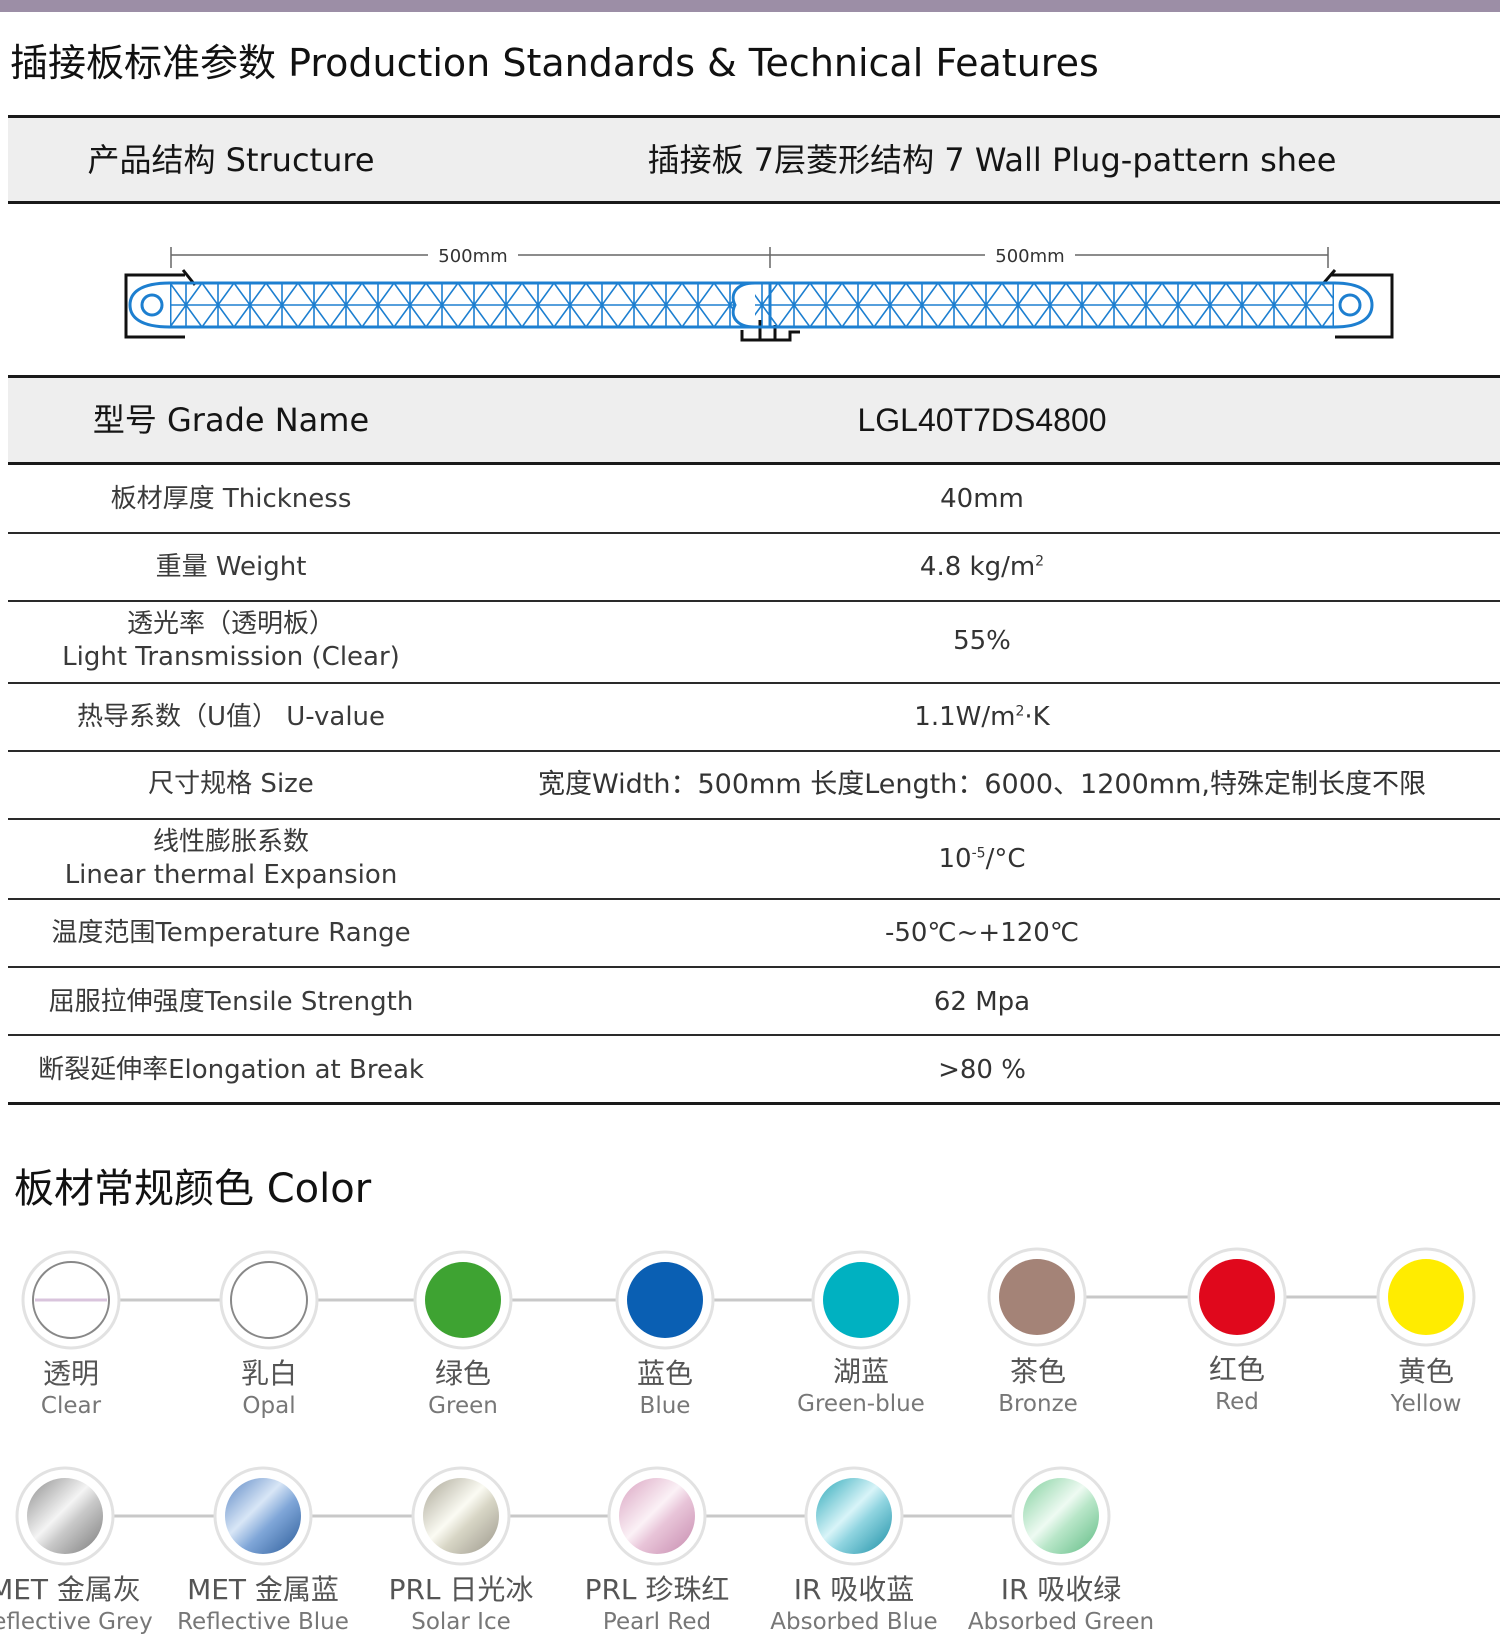 This screenshot has height=1642, width=1500. Describe the element at coordinates (231, 420) in the screenshot. I see `grade-label: 型号 Grade Name` at that location.